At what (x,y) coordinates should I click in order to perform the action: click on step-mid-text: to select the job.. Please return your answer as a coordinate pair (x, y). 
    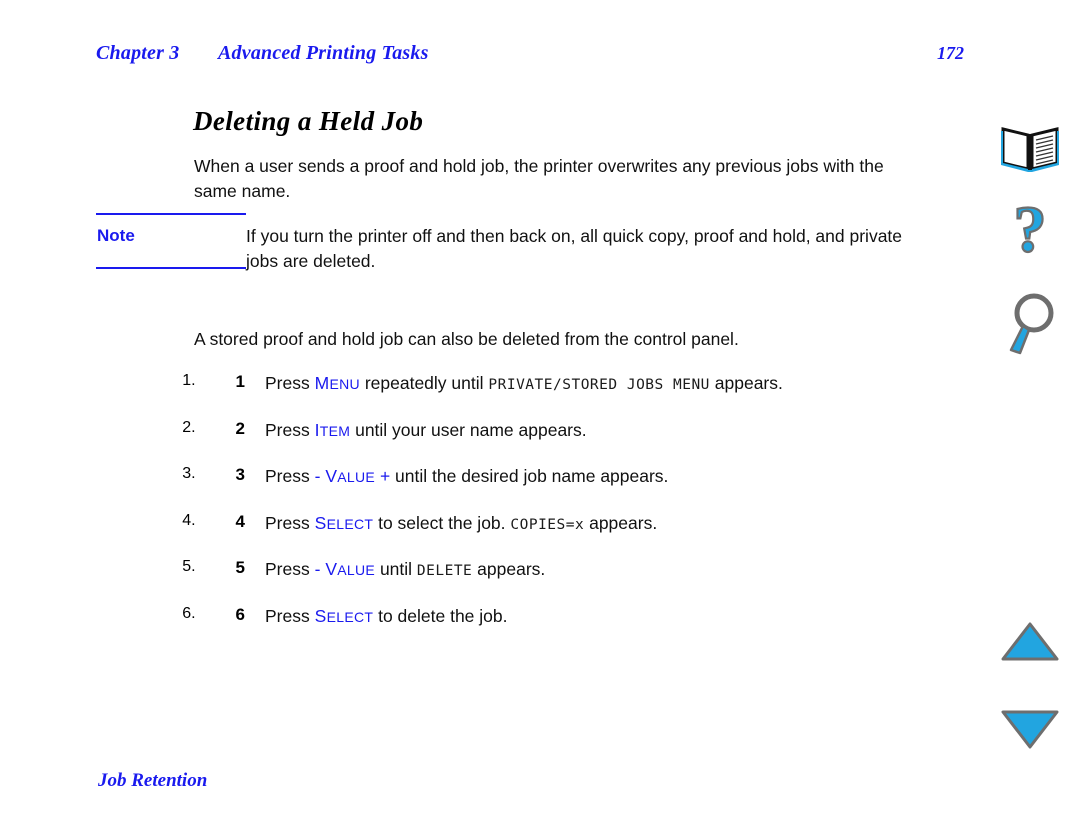
    Looking at the image, I should click on (442, 522).